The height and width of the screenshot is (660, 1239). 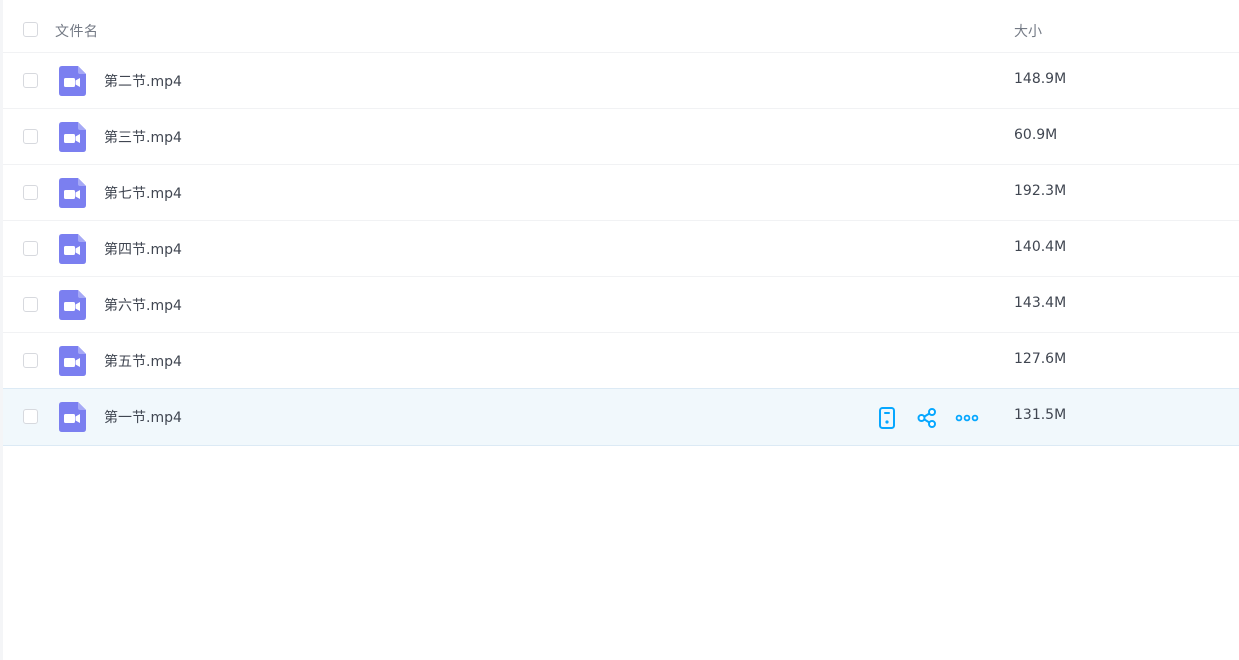 I want to click on file-name: 第七节.mp4, so click(x=143, y=193).